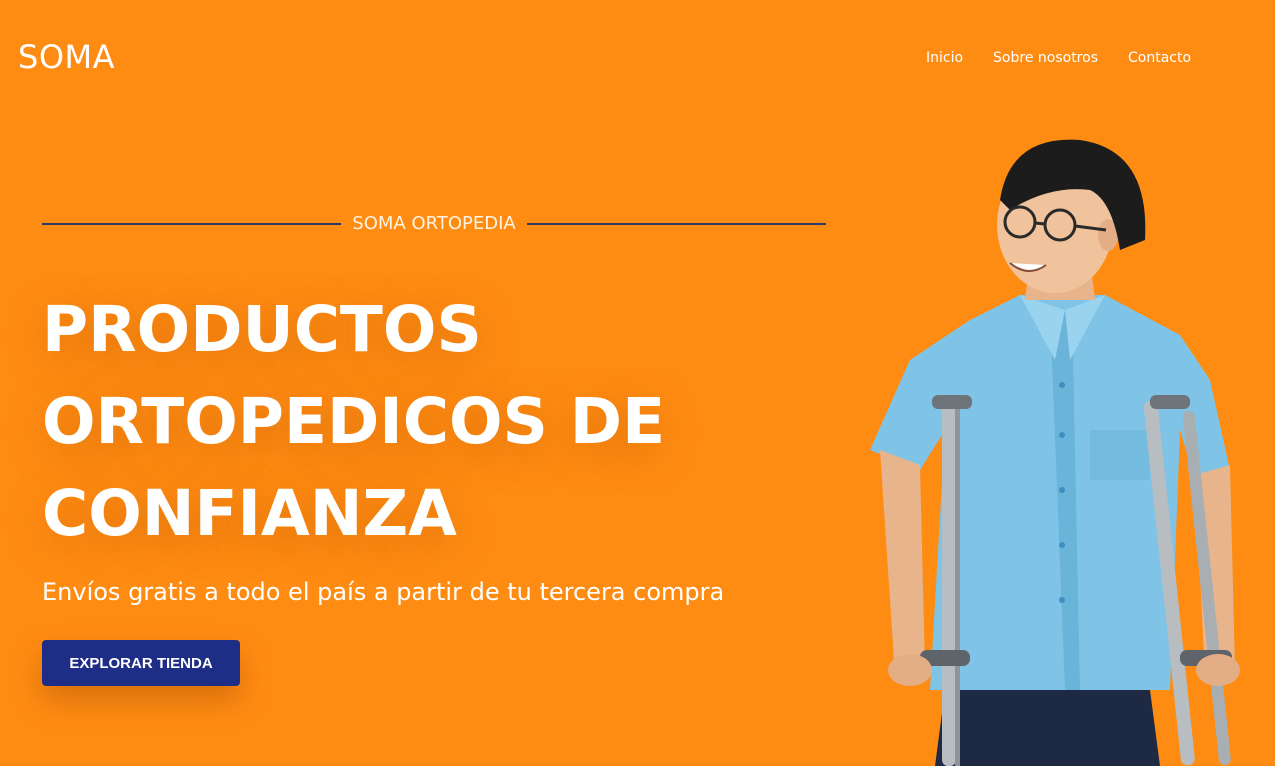 This screenshot has height=766, width=1275. What do you see at coordinates (141, 663) in the screenshot?
I see `explore-store-button: EXPLORAR TIENDA` at bounding box center [141, 663].